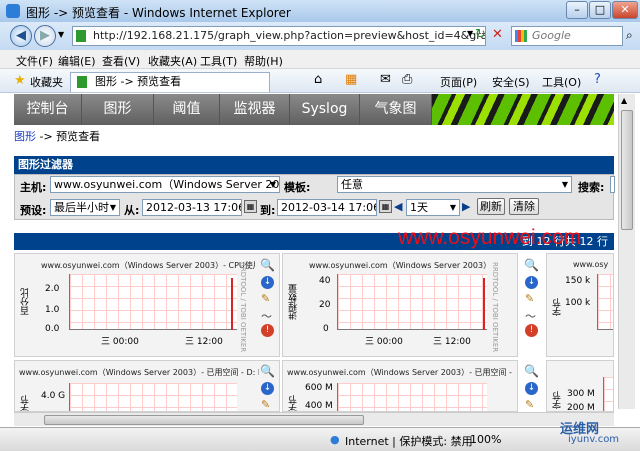  I want to click on graph-ylabel: 字节, so click(558, 400).